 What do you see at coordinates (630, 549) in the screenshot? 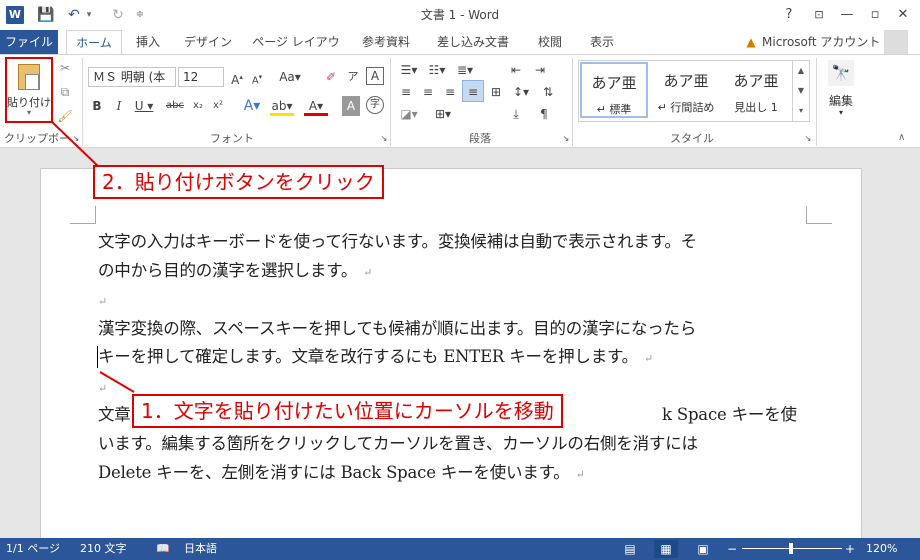
I see `read-mode-icon: ▤` at bounding box center [630, 549].